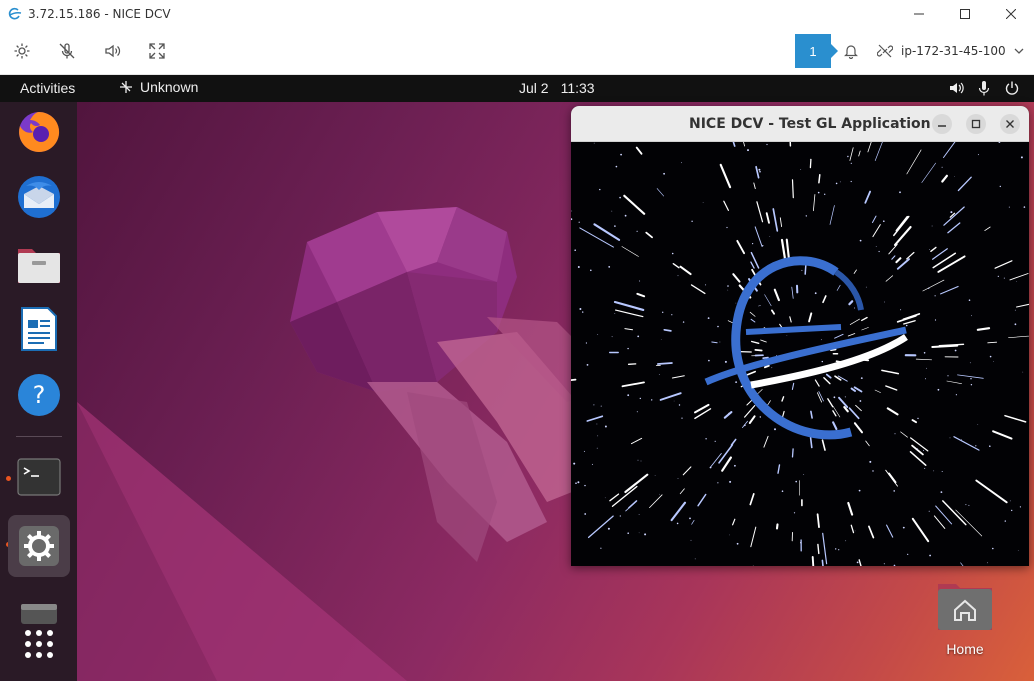 Image resolution: width=1034 pixels, height=681 pixels. I want to click on gl-minimize-button, so click(942, 124).